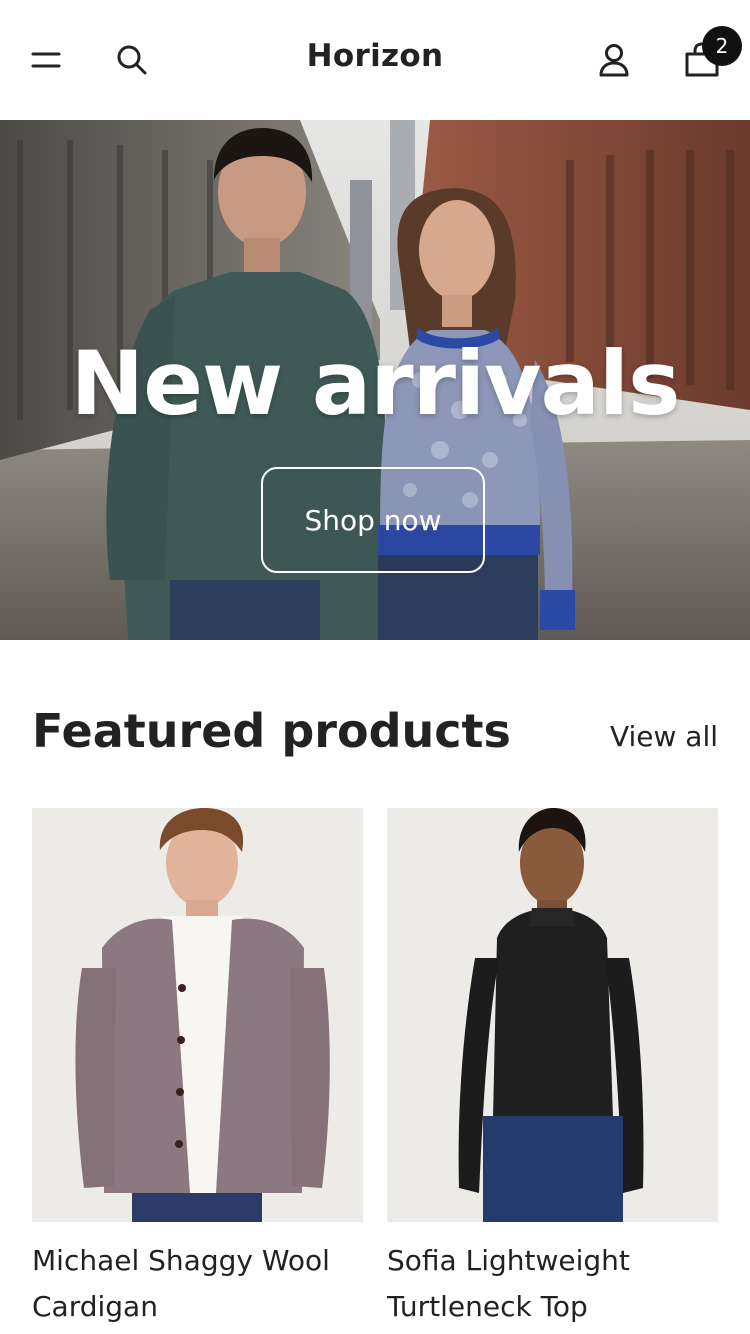 This screenshot has width=750, height=1334. What do you see at coordinates (271, 731) in the screenshot?
I see `featured-products-heading: Featured products` at bounding box center [271, 731].